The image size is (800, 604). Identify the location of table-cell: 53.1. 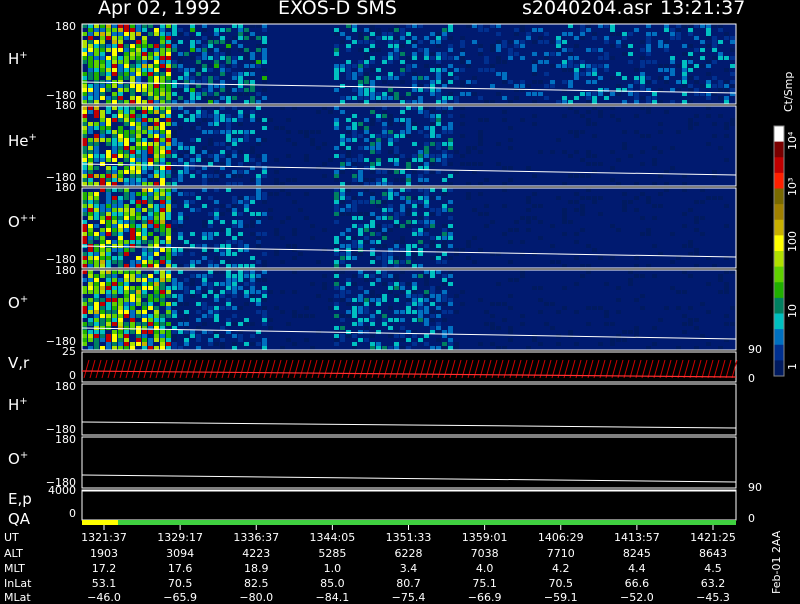
(104, 583).